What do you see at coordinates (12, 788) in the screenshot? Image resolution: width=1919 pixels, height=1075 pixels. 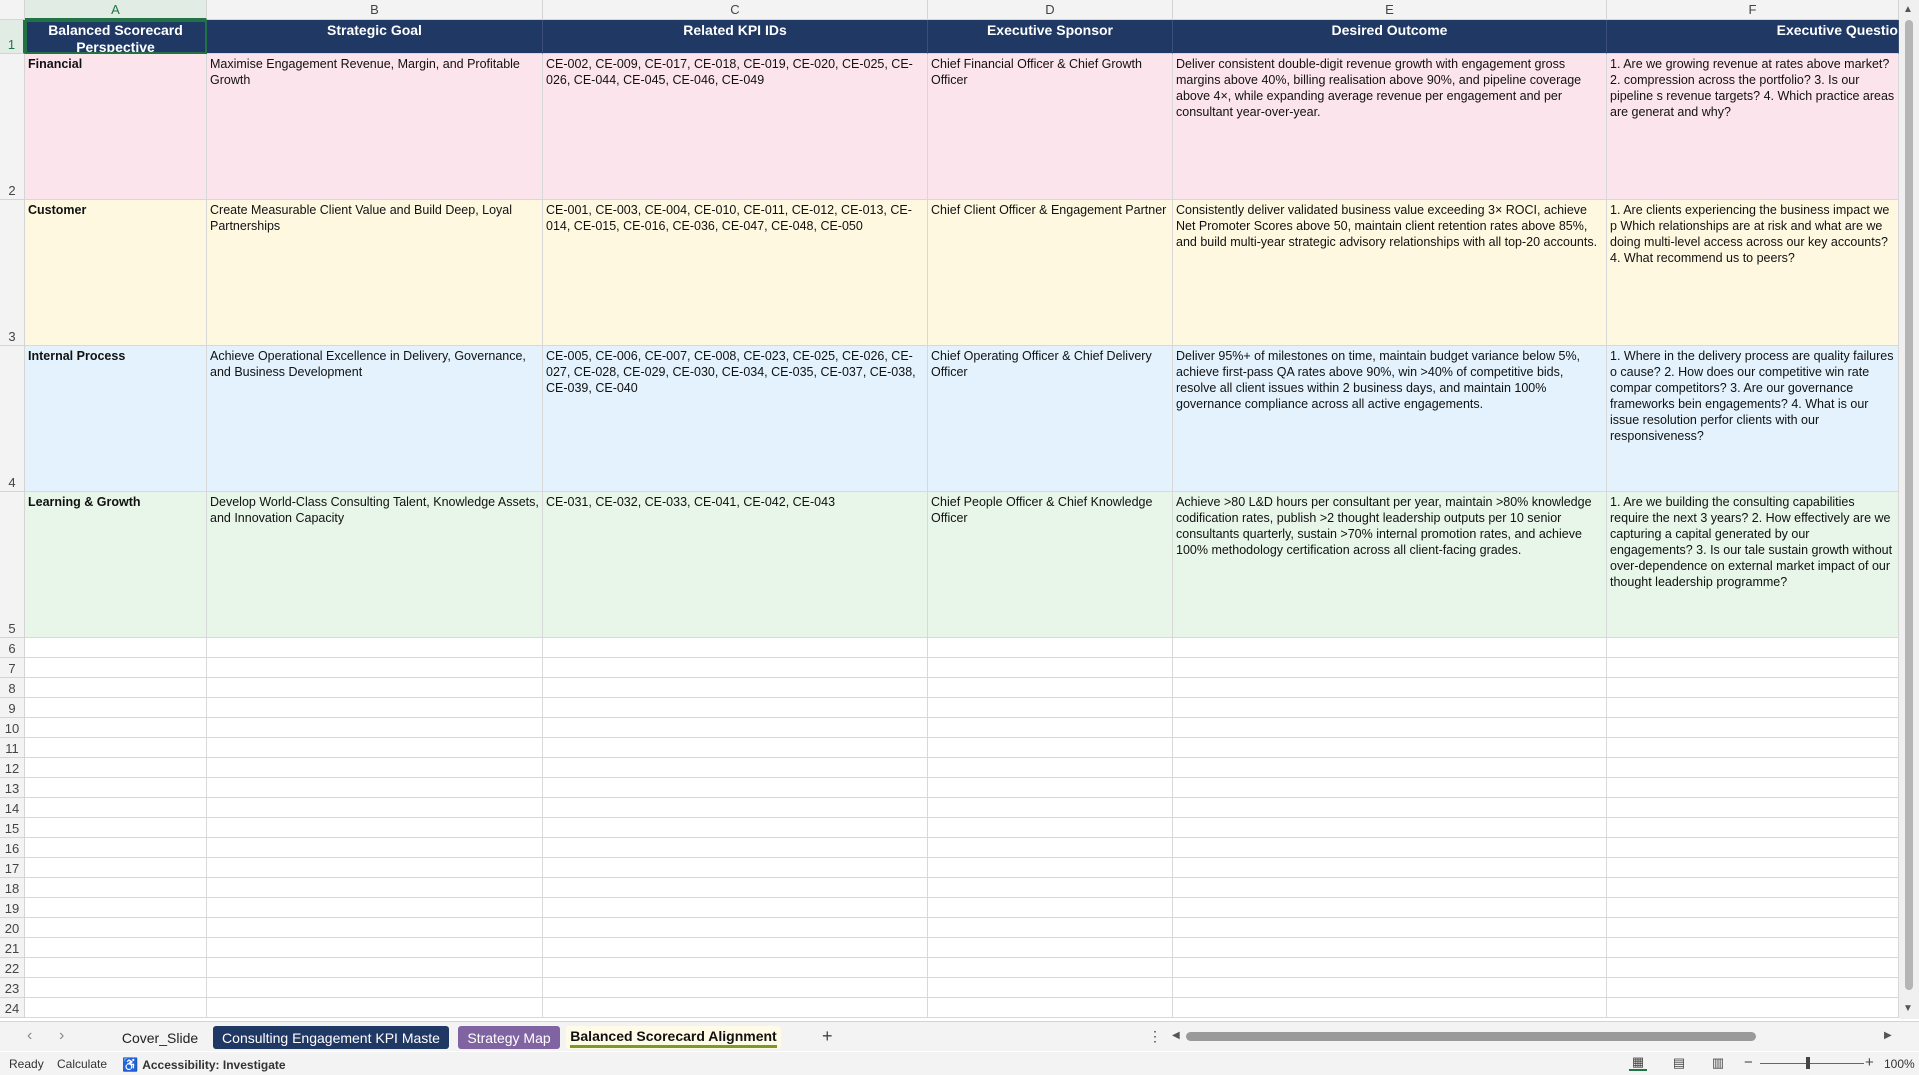 I see `row-header: 13` at bounding box center [12, 788].